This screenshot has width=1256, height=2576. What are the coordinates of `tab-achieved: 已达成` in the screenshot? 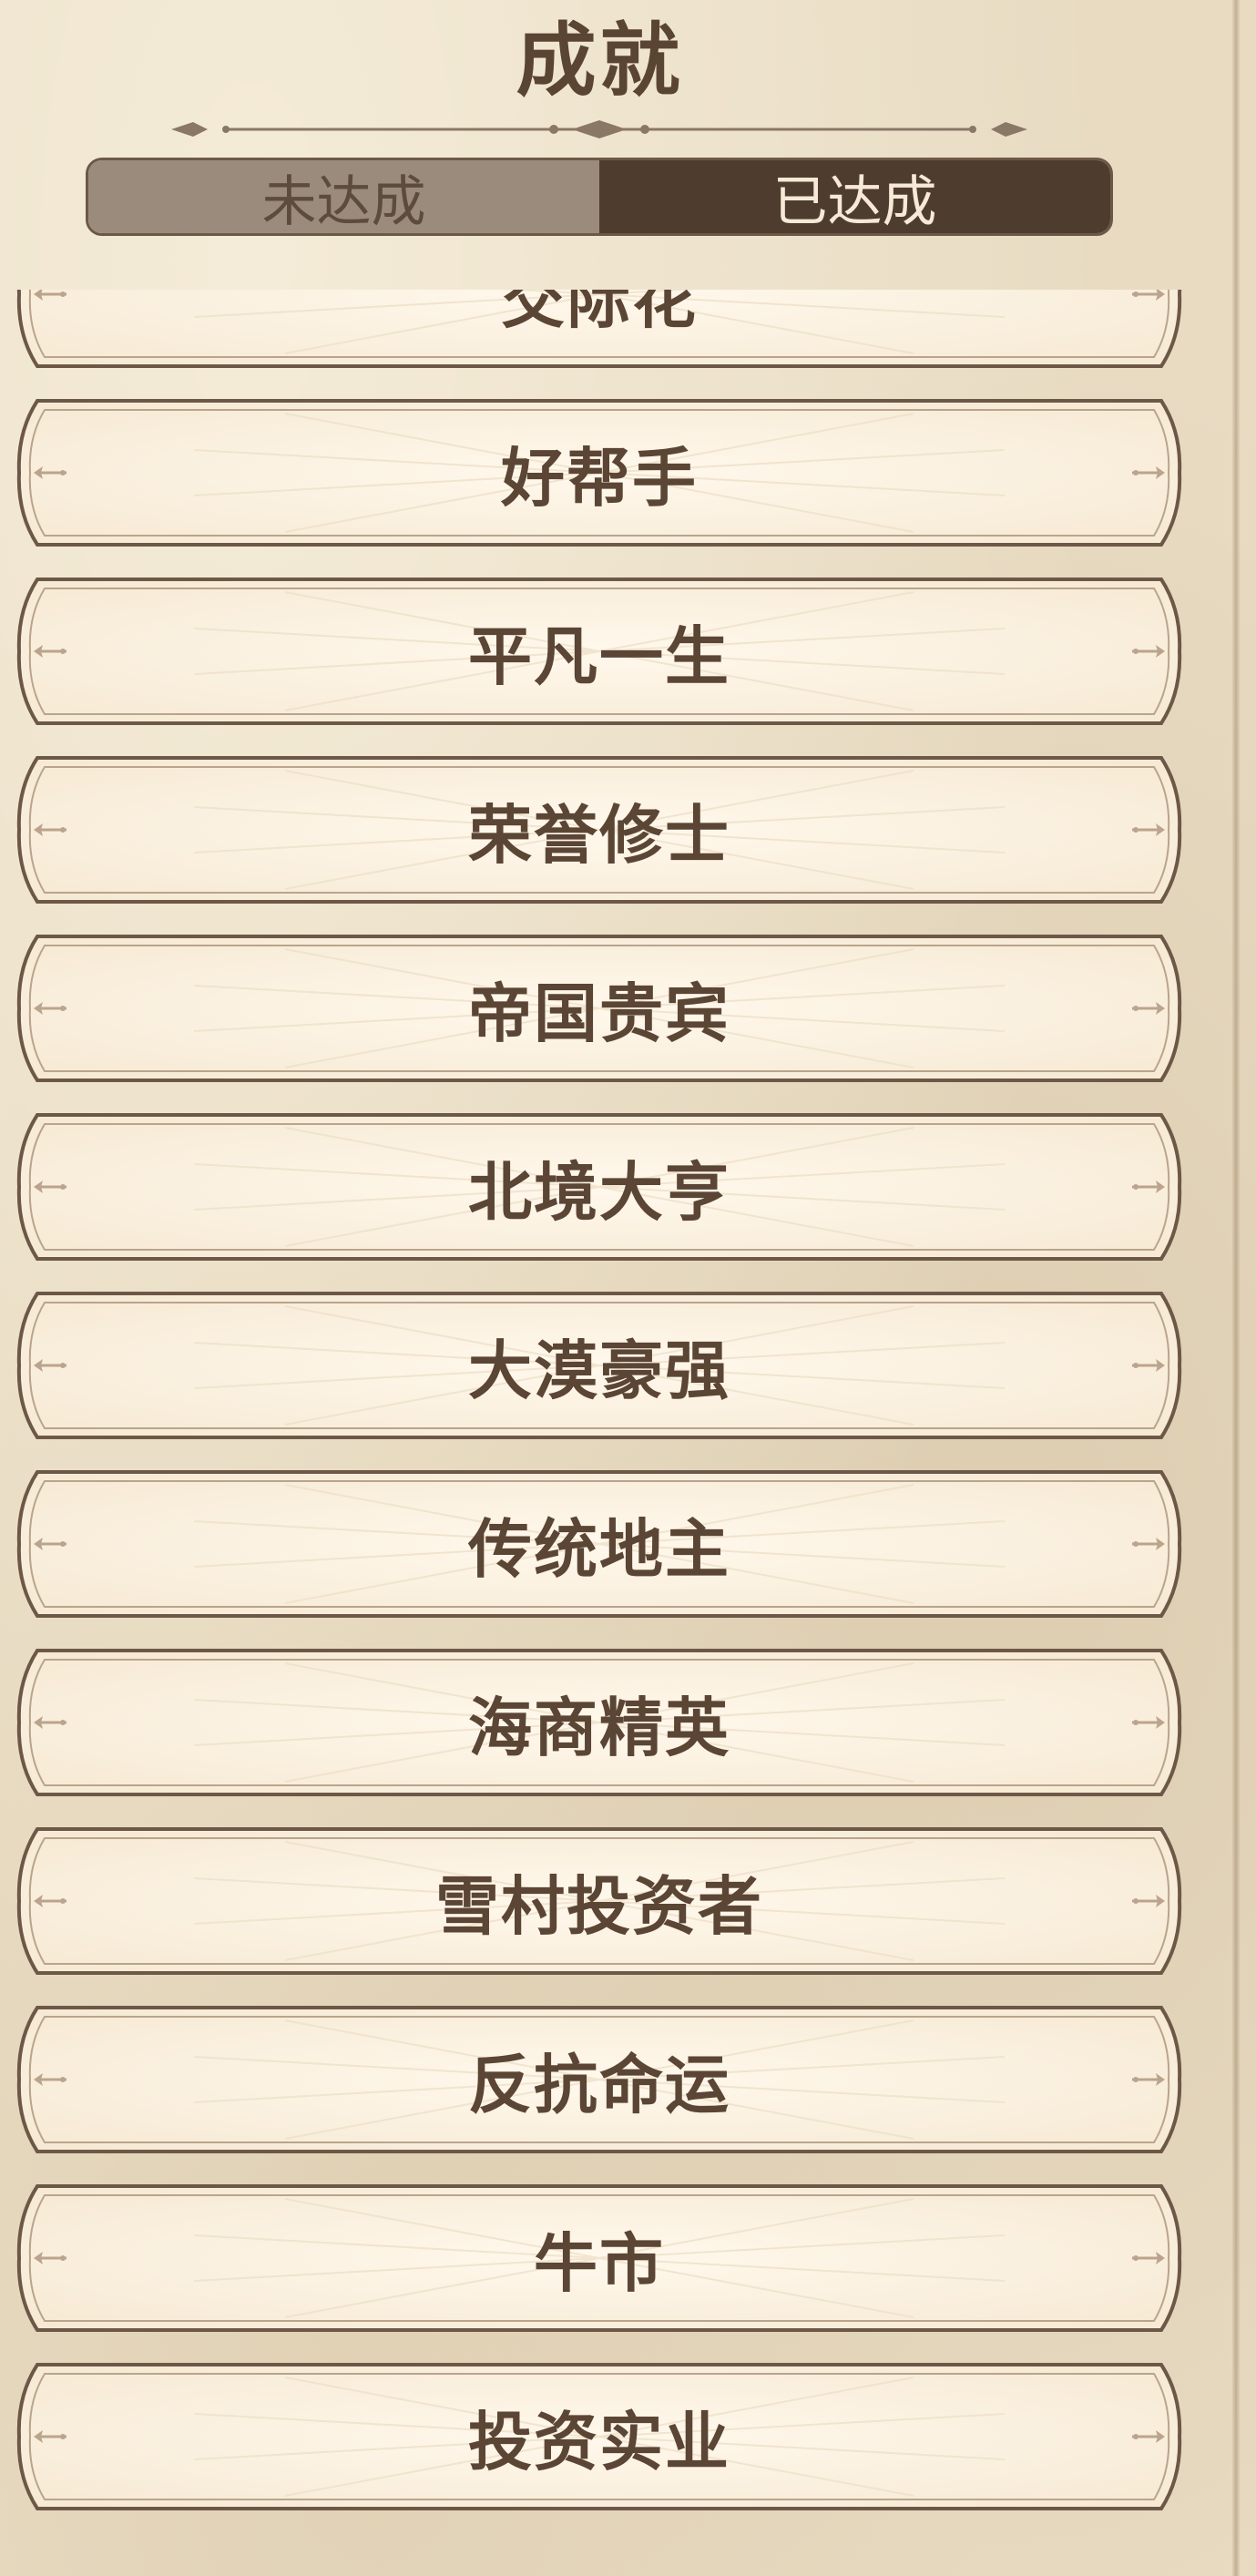 It's located at (854, 197).